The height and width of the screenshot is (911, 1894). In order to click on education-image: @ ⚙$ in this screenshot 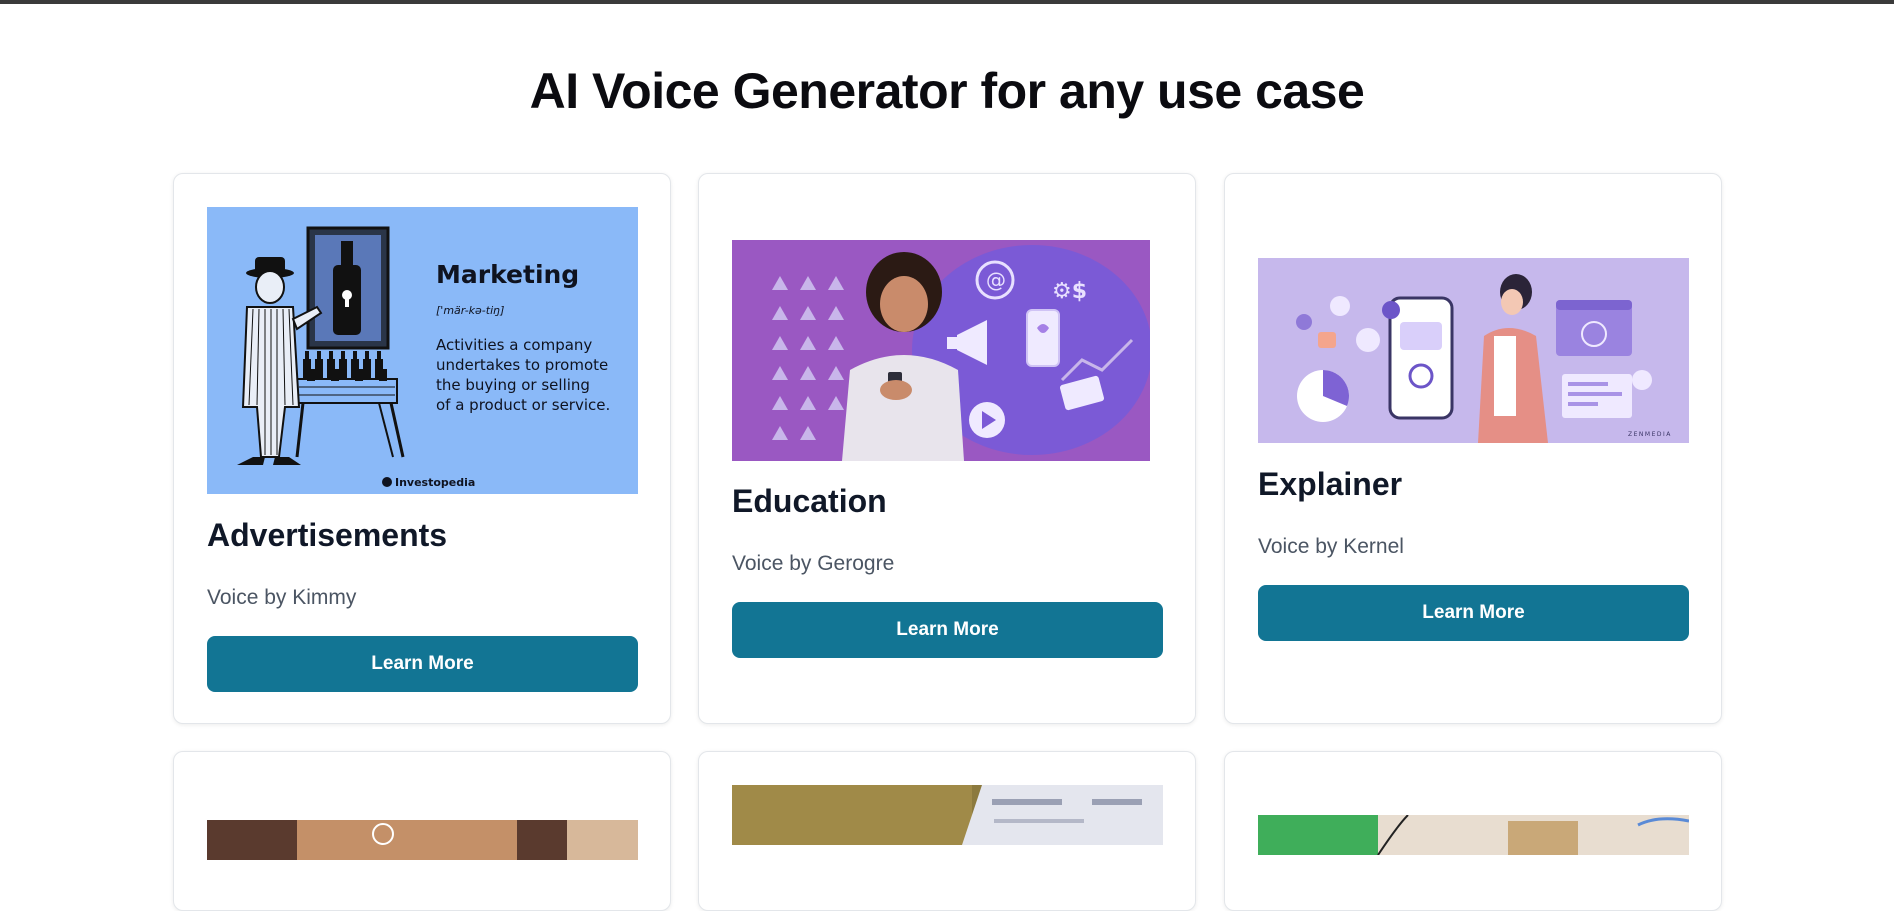, I will do `click(941, 350)`.